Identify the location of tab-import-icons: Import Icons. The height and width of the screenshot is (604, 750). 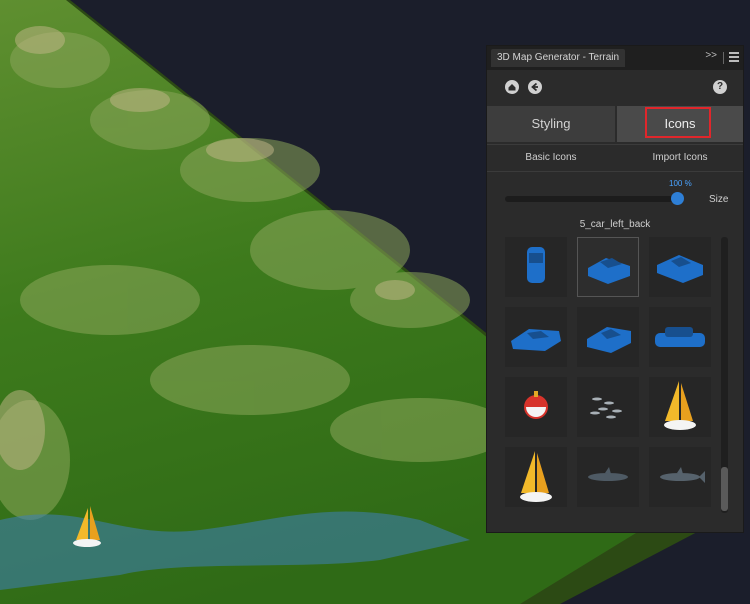
(680, 158).